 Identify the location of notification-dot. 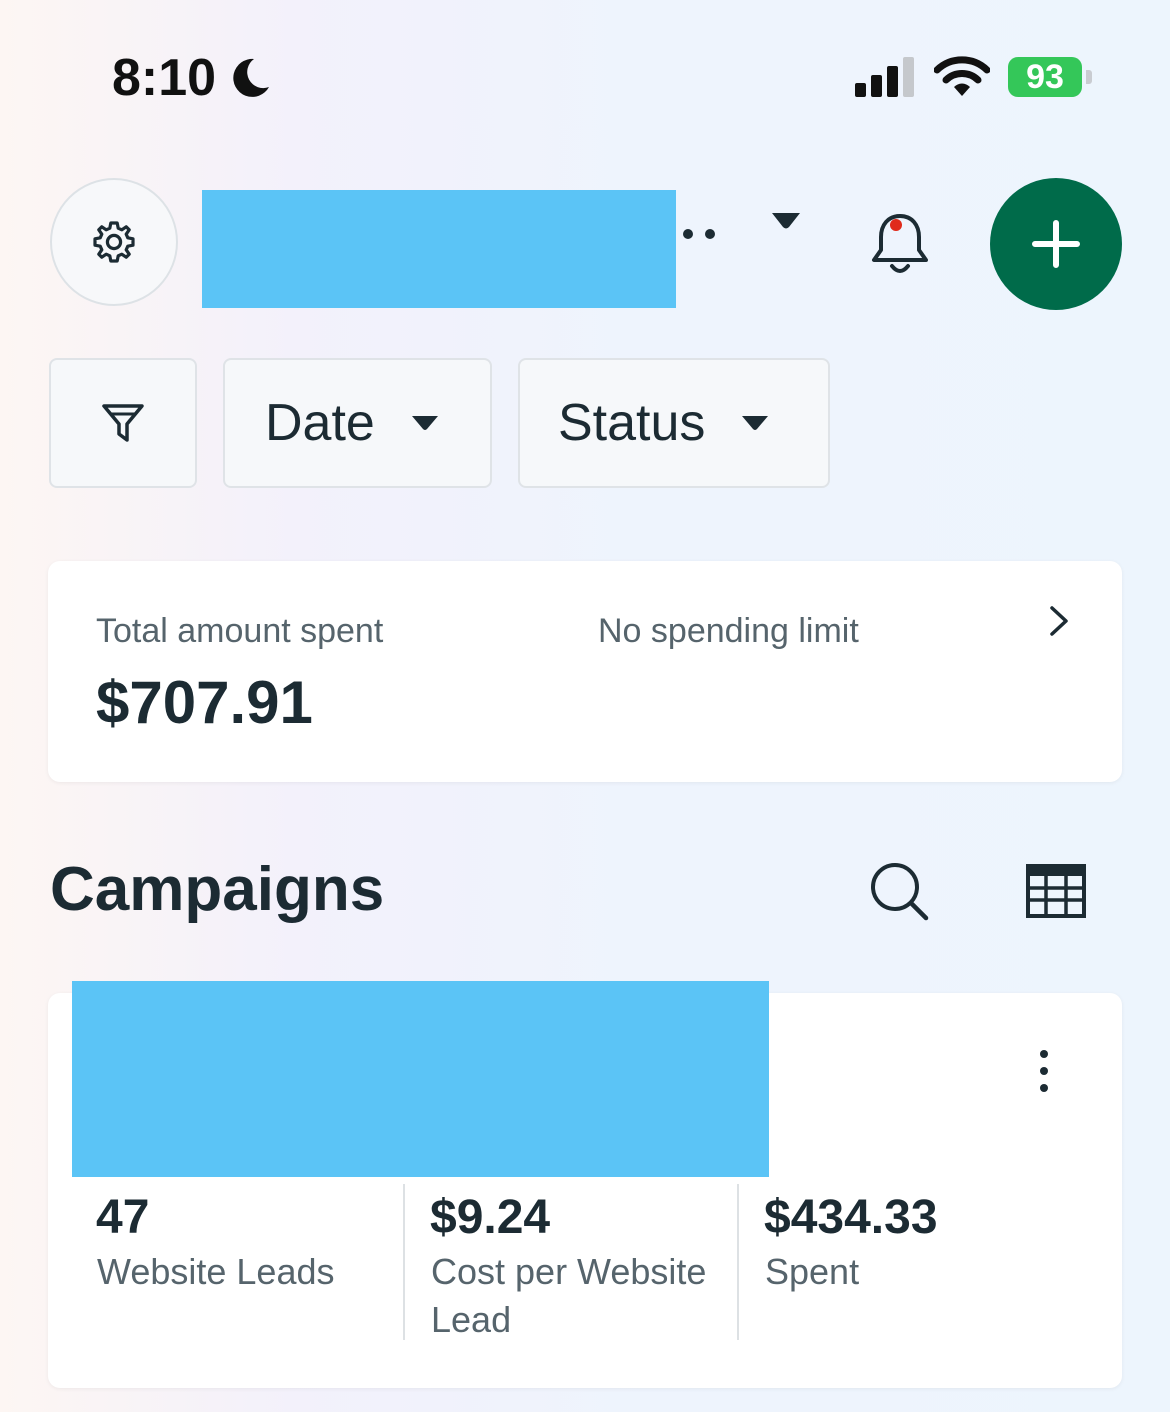
(896, 225).